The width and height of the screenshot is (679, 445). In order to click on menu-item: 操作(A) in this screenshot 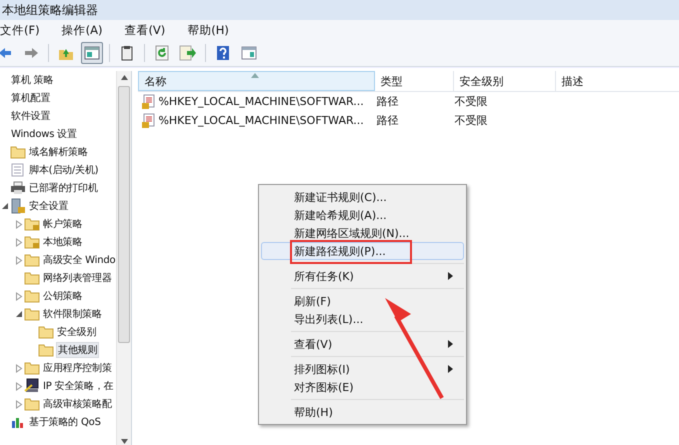, I will do `click(82, 30)`.